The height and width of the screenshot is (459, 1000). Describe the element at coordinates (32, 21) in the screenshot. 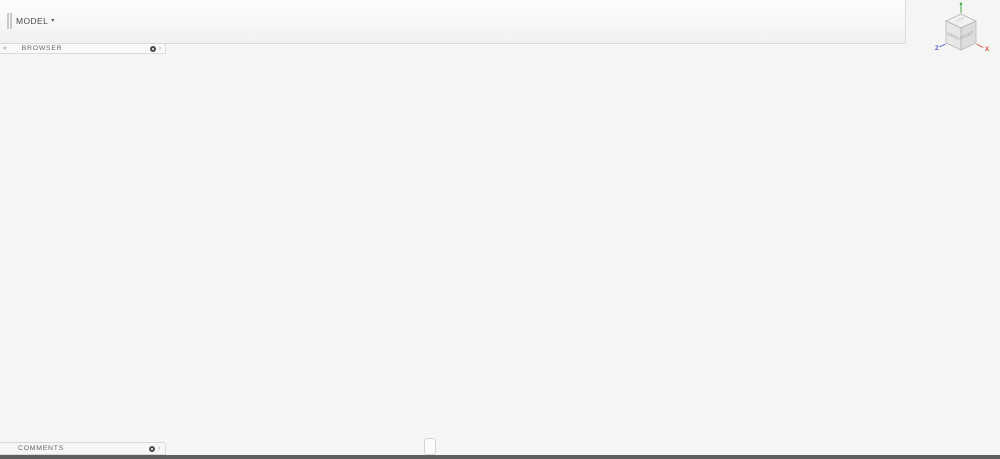

I see `workspace-label: MODEL` at that location.